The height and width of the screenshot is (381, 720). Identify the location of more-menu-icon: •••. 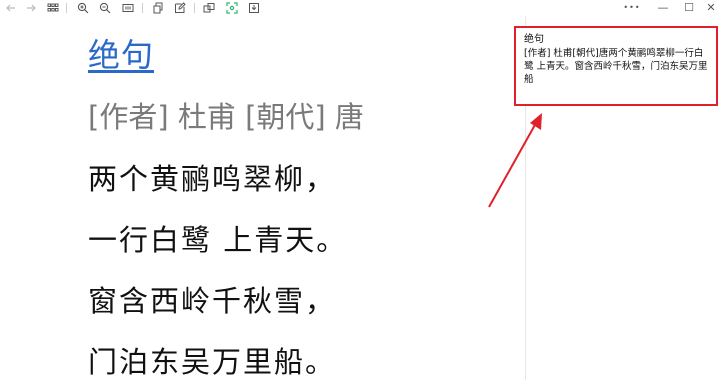
(631, 8).